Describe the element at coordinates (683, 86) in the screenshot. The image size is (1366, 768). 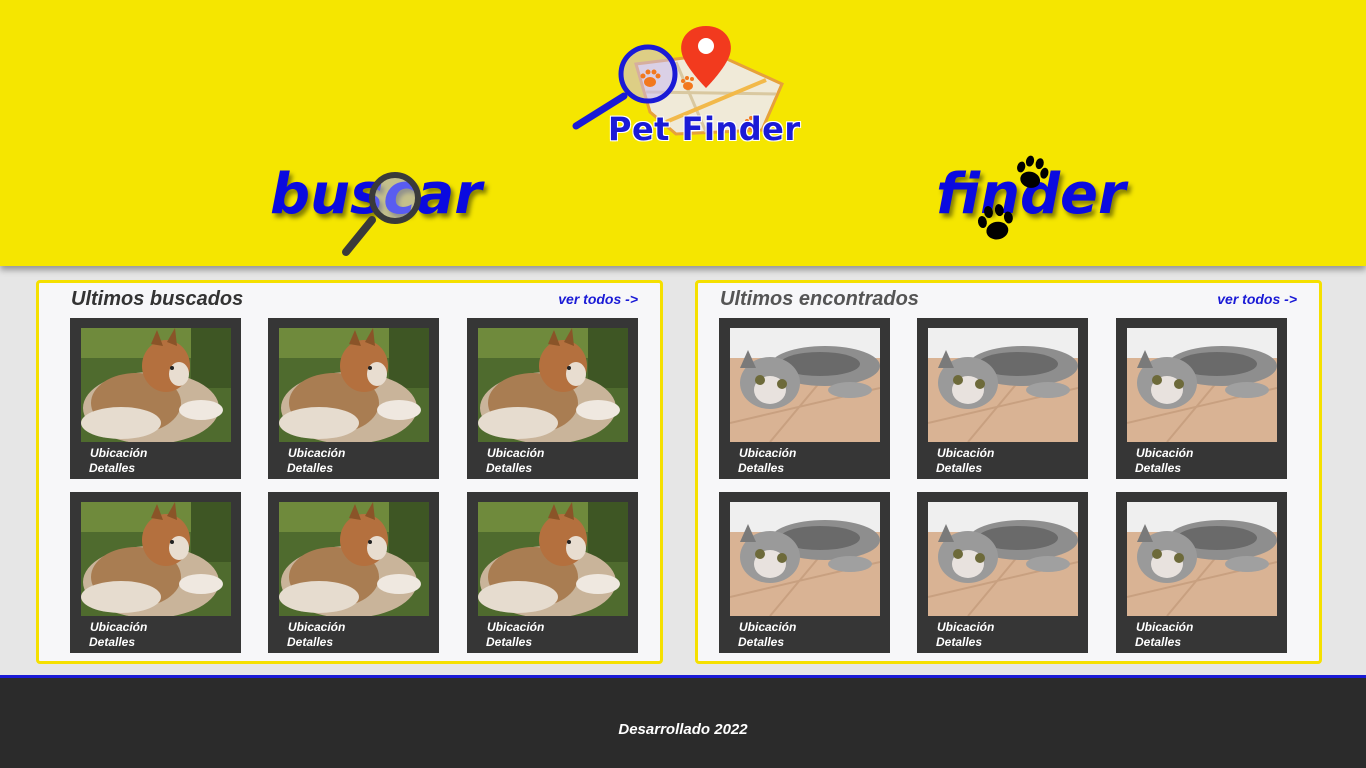
I see `pet-finder-logo: Pet Finder` at that location.